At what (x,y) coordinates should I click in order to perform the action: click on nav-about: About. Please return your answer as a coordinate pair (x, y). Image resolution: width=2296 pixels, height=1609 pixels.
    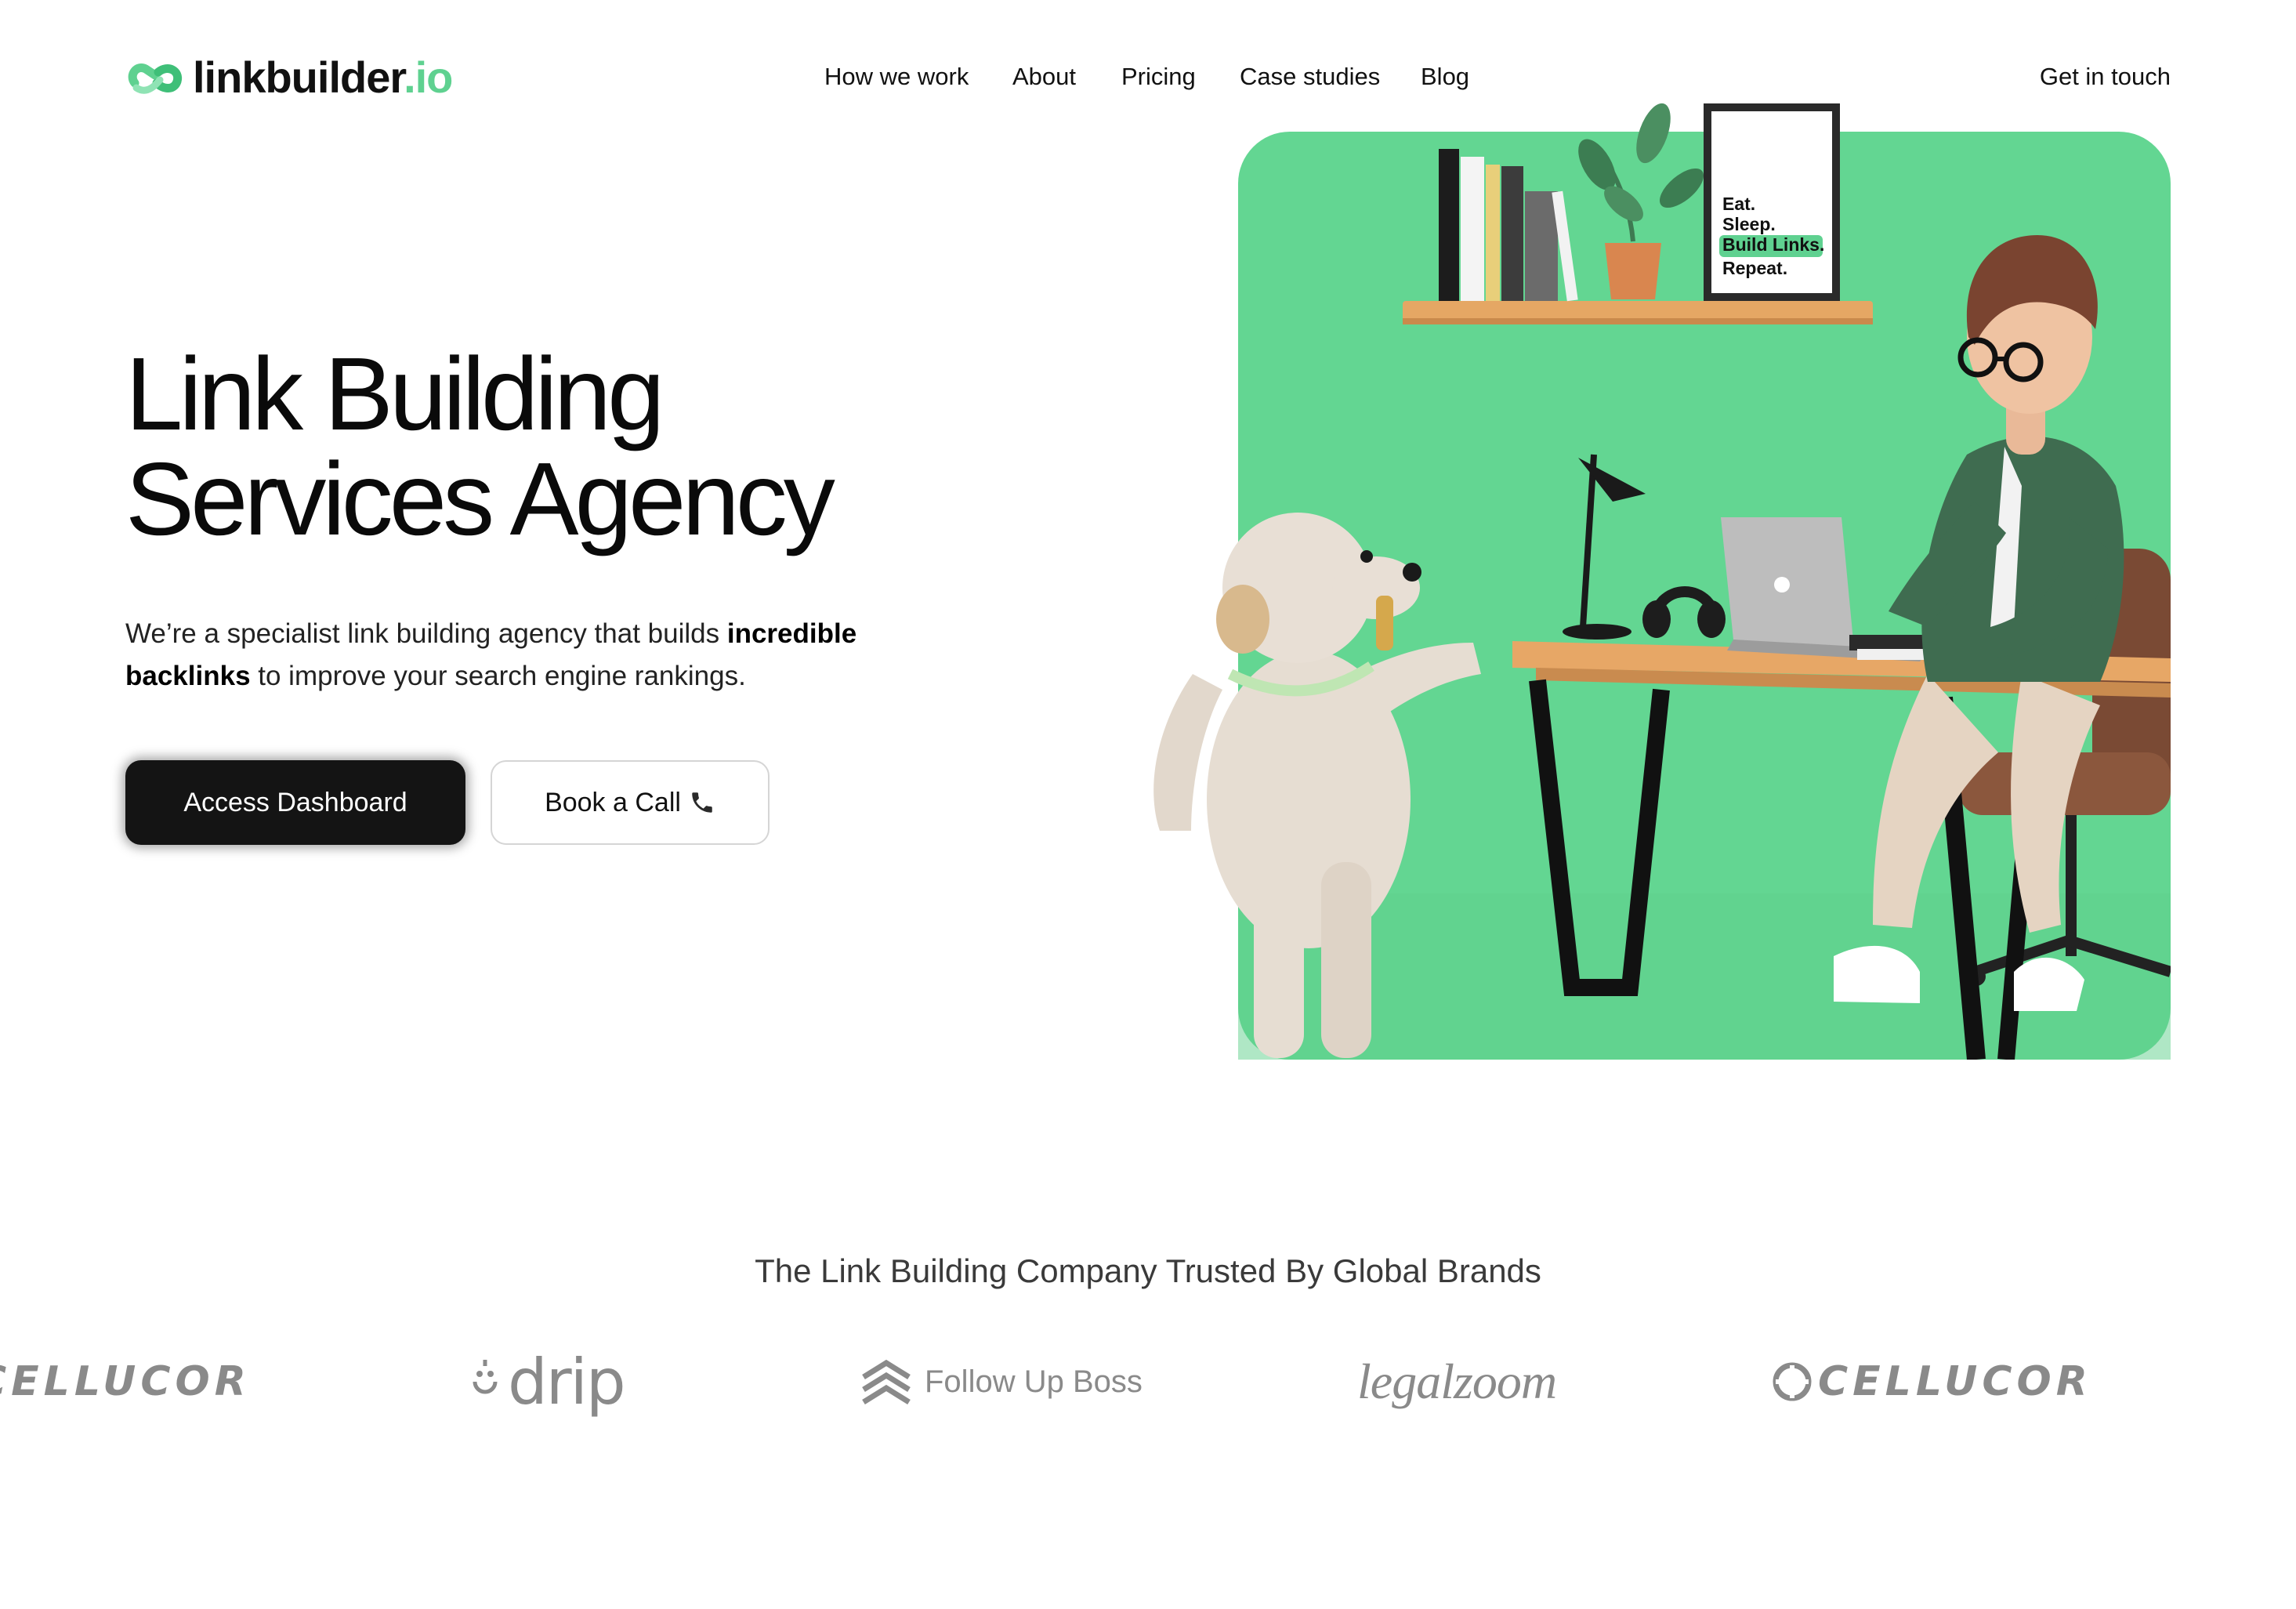
    Looking at the image, I should click on (1044, 77).